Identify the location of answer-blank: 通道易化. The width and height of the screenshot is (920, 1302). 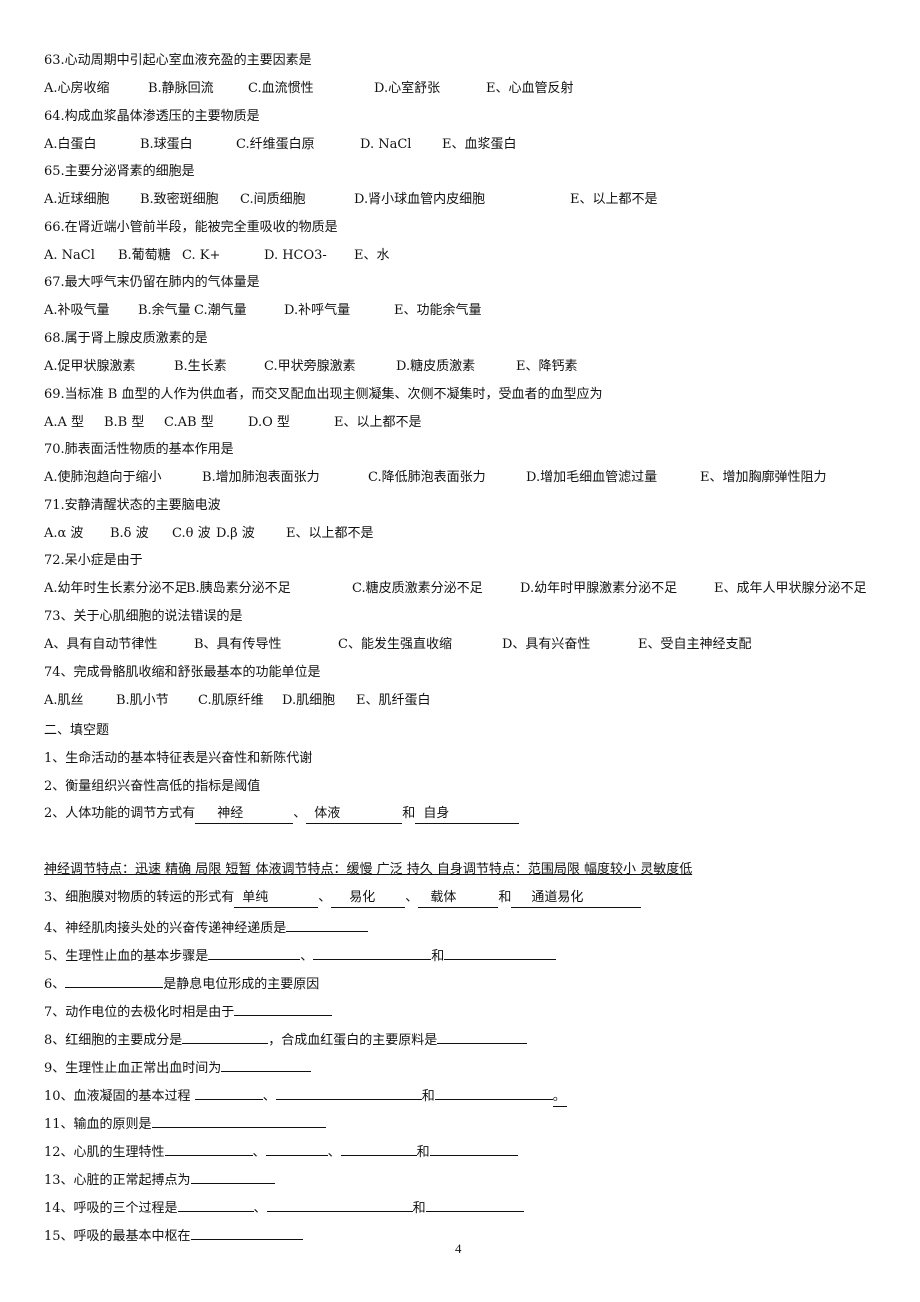
(576, 898).